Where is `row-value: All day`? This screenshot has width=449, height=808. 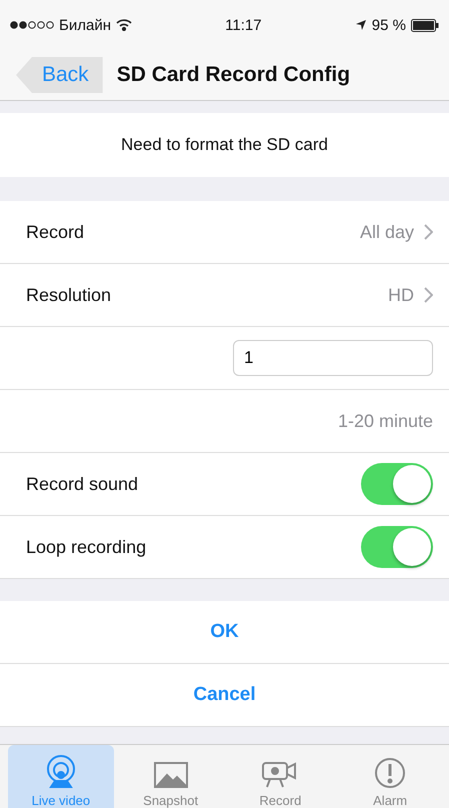 row-value: All day is located at coordinates (387, 232).